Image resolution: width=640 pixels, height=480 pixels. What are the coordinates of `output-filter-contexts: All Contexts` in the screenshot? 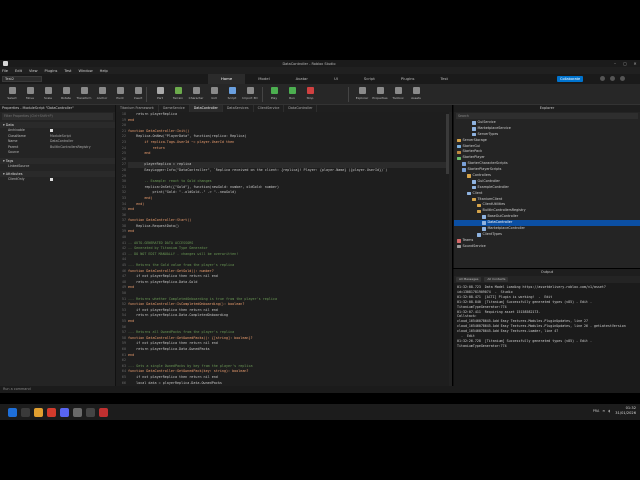 It's located at (496, 279).